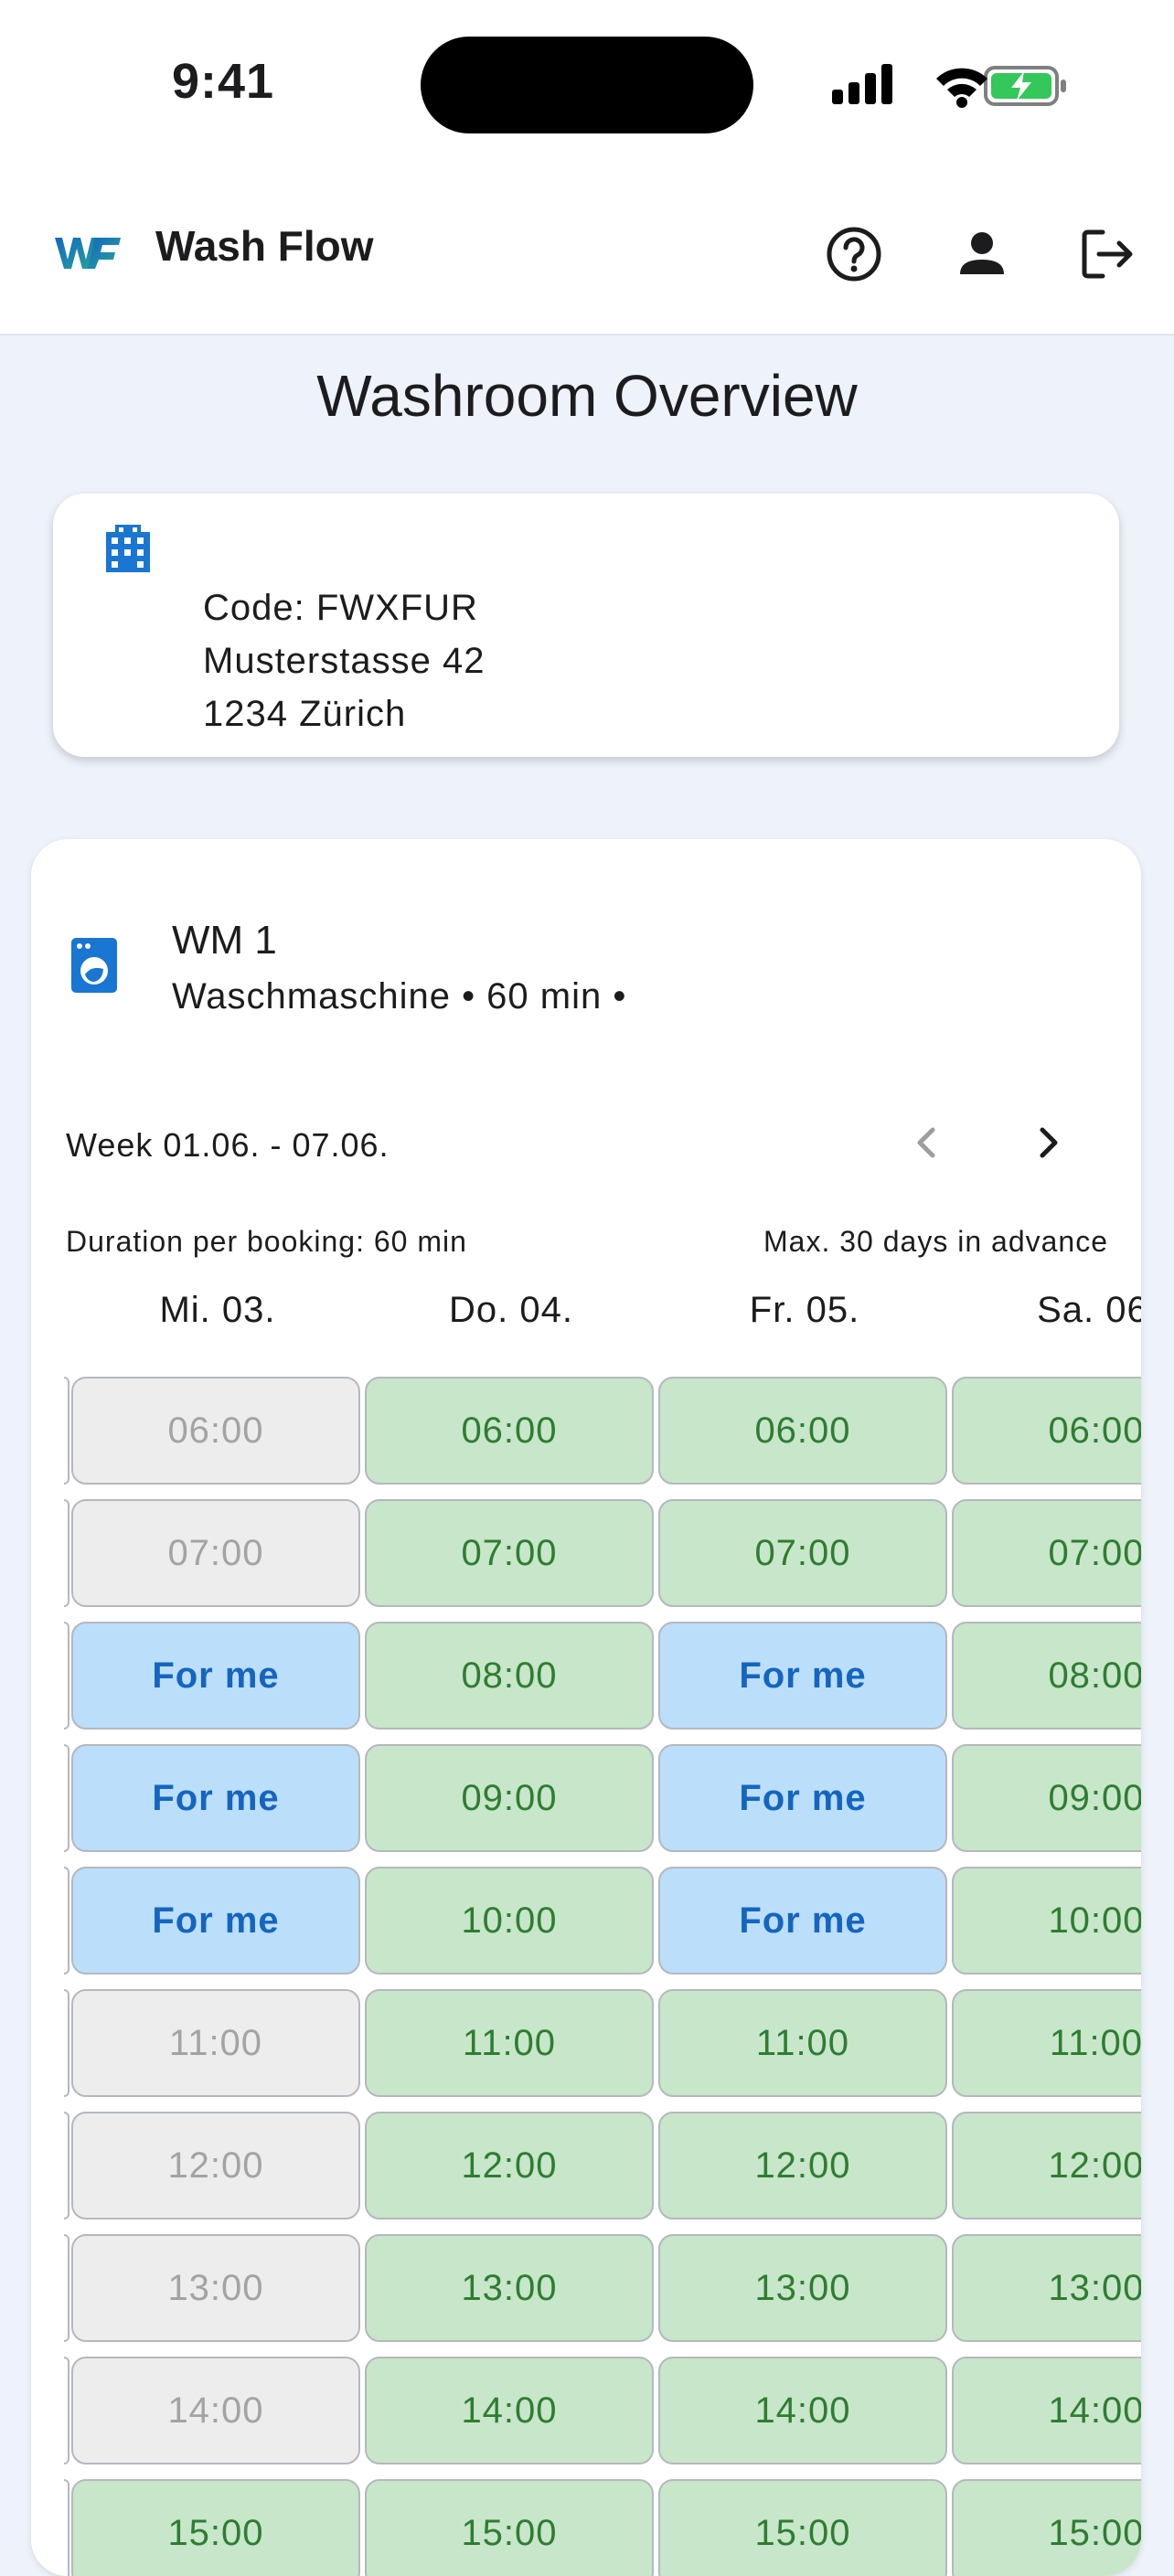 The width and height of the screenshot is (1174, 2576). What do you see at coordinates (224, 941) in the screenshot?
I see `machine-name: WM 1` at bounding box center [224, 941].